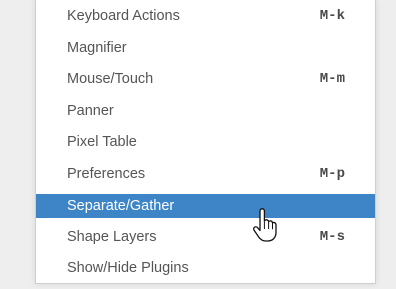 The image size is (396, 289). Describe the element at coordinates (205, 79) in the screenshot. I see `menu-item-mouse-touch: Mouse/Touch M-m` at that location.